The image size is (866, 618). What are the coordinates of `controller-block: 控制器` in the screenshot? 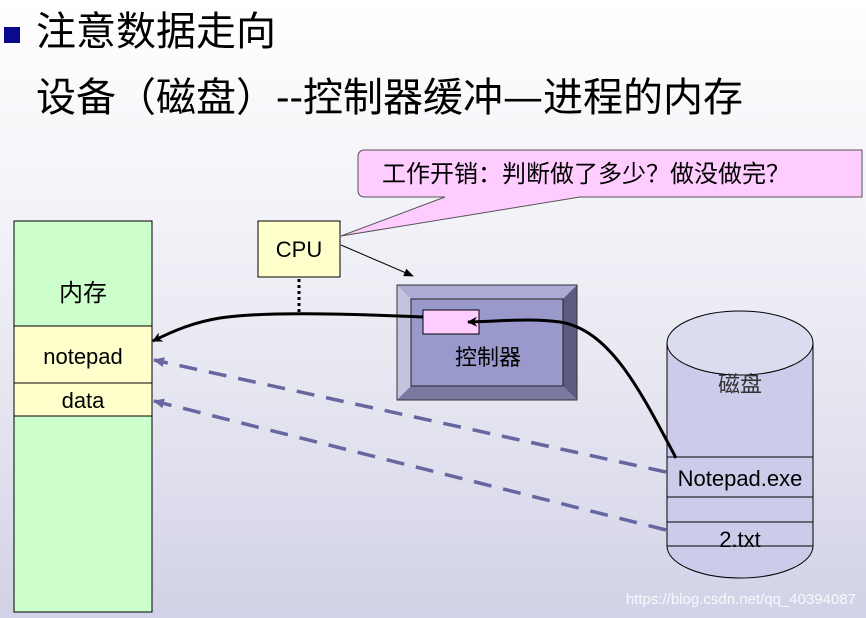 It's located at (487, 342).